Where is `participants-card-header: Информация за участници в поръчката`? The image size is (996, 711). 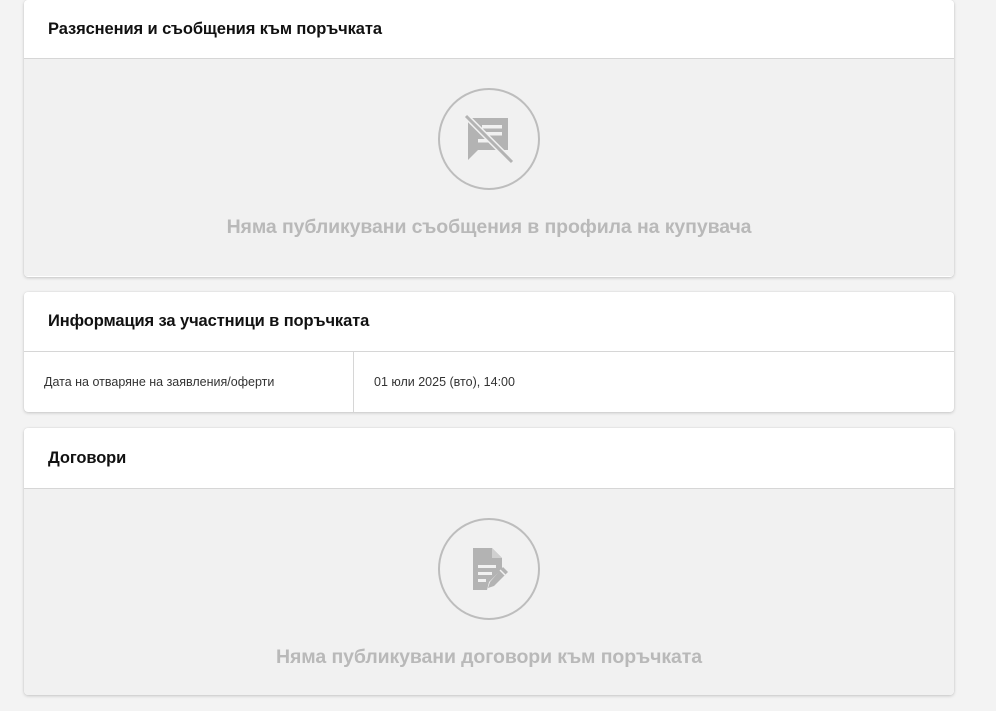 participants-card-header: Информация за участници в поръчката is located at coordinates (489, 322).